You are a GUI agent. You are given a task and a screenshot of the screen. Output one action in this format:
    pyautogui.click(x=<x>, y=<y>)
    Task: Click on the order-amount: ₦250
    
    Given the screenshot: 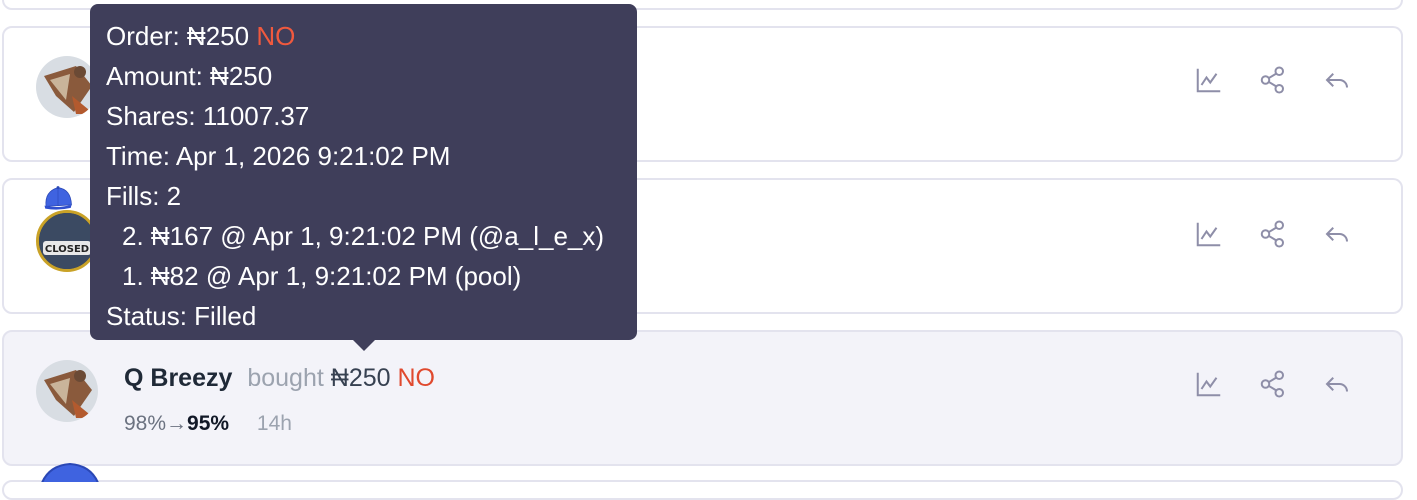 What is the action you would take?
    pyautogui.click(x=218, y=36)
    